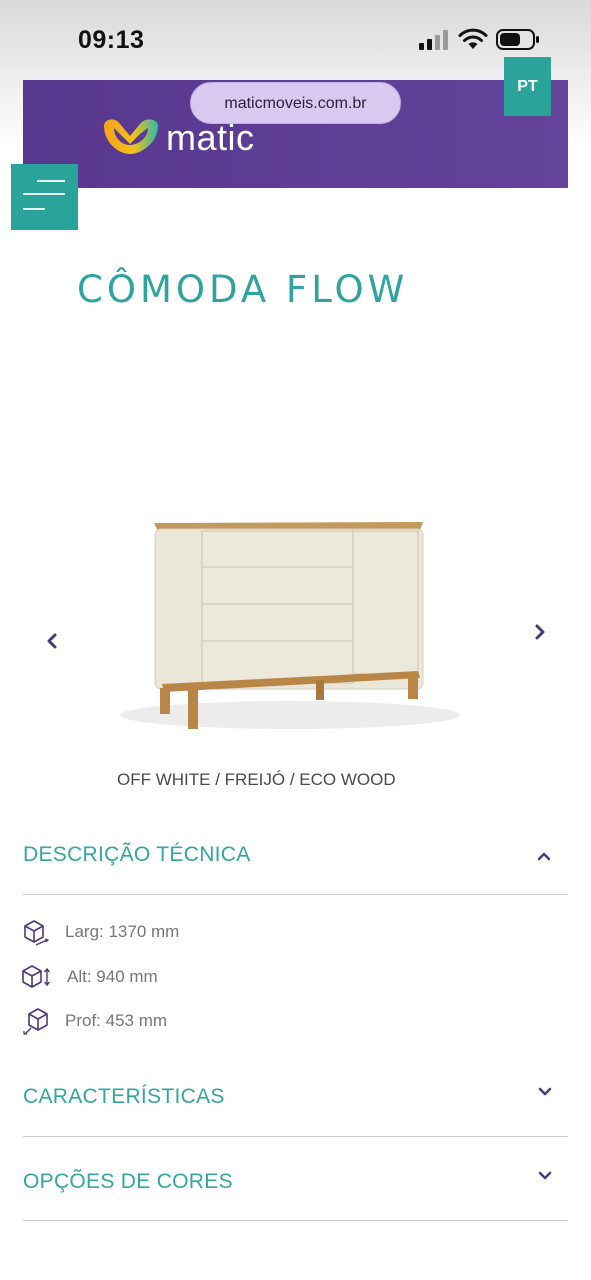  What do you see at coordinates (111, 40) in the screenshot?
I see `status-time: 09:13` at bounding box center [111, 40].